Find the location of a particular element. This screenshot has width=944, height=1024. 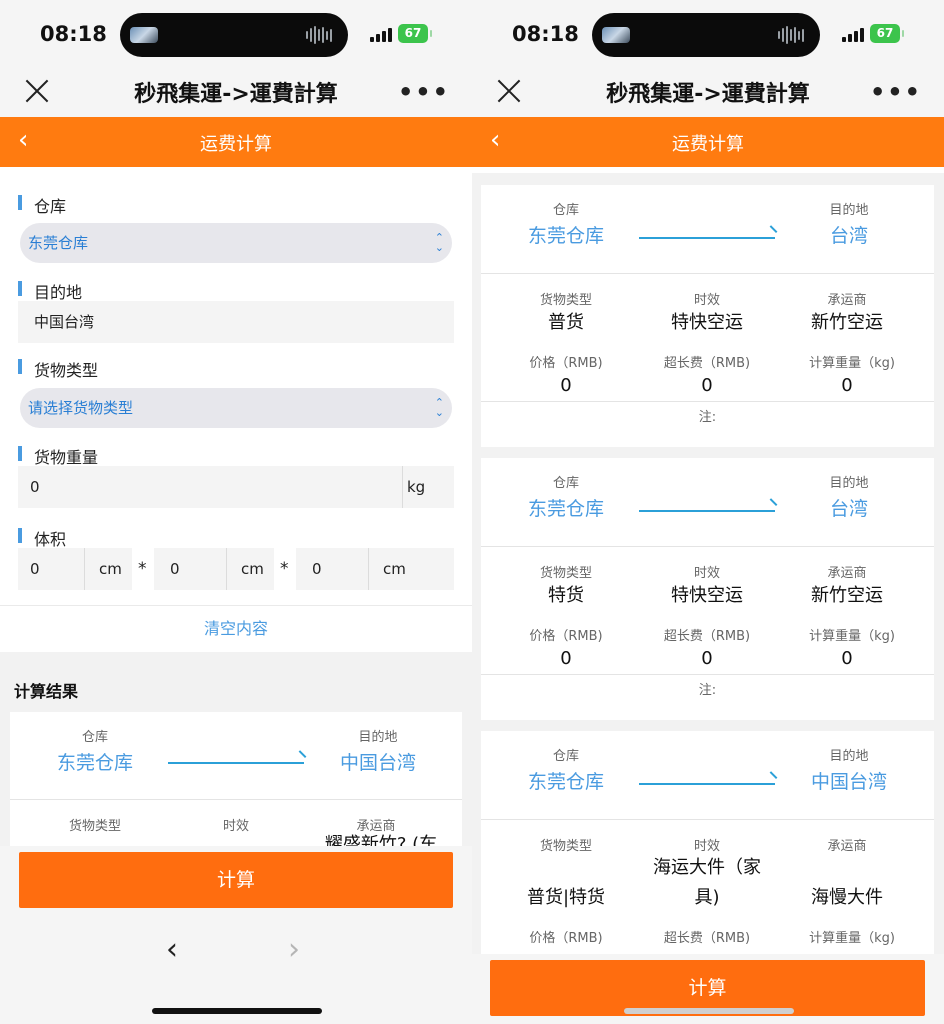

status-bar: 08:18 67 is located at coordinates (236, 34).